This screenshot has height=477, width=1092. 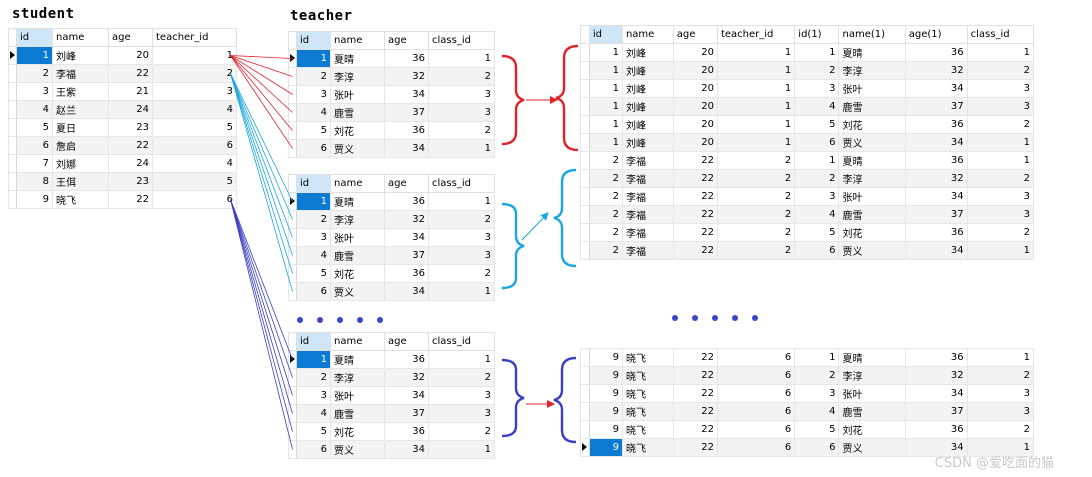 I want to click on blue-fanout-lines, so click(x=261, y=324).